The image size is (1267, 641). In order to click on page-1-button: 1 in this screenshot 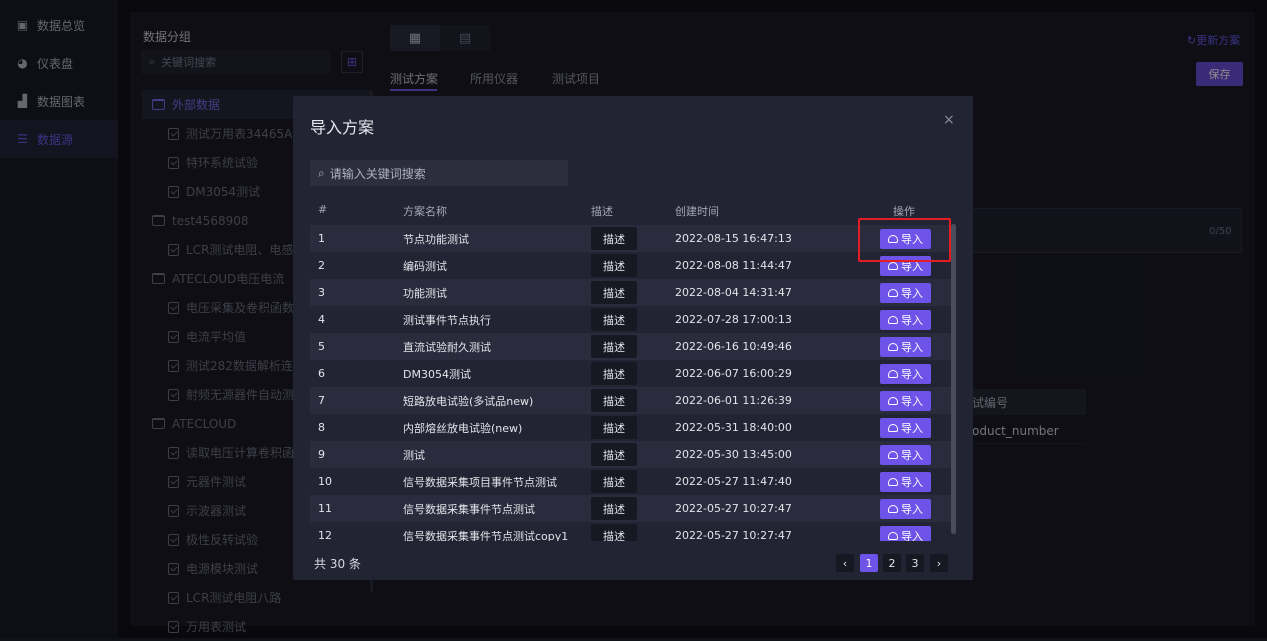, I will do `click(869, 563)`.